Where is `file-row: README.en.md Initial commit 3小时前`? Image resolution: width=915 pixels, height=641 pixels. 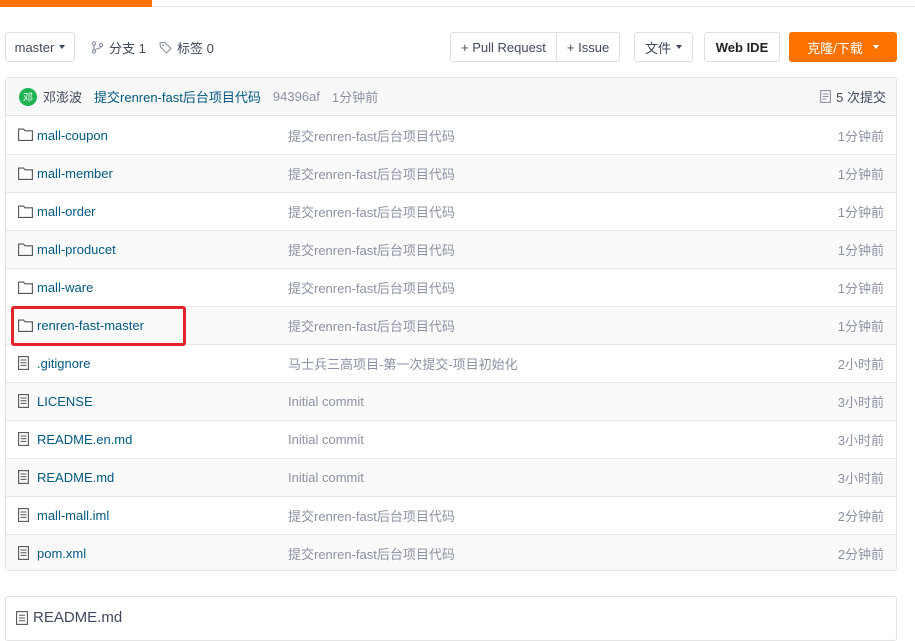 file-row: README.en.md Initial commit 3小时前 is located at coordinates (451, 439).